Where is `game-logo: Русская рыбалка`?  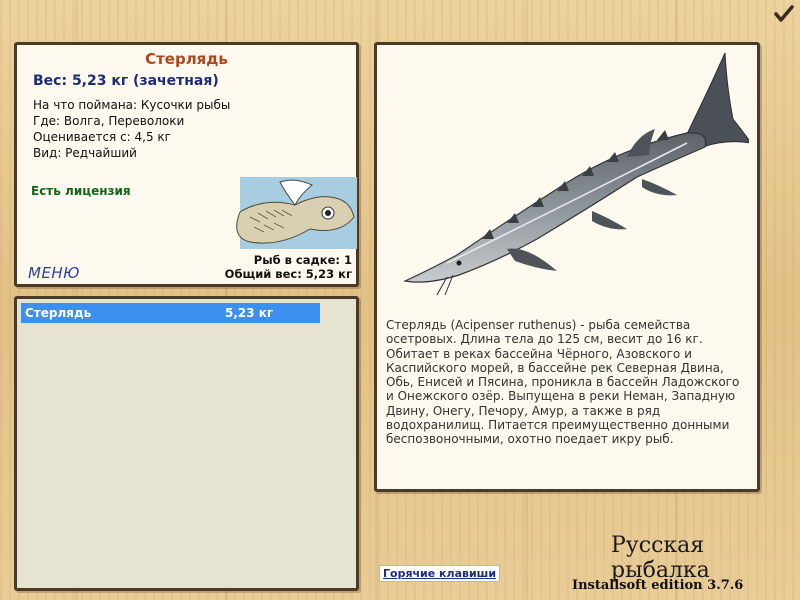
game-logo: Русская рыбалка is located at coordinates (660, 558).